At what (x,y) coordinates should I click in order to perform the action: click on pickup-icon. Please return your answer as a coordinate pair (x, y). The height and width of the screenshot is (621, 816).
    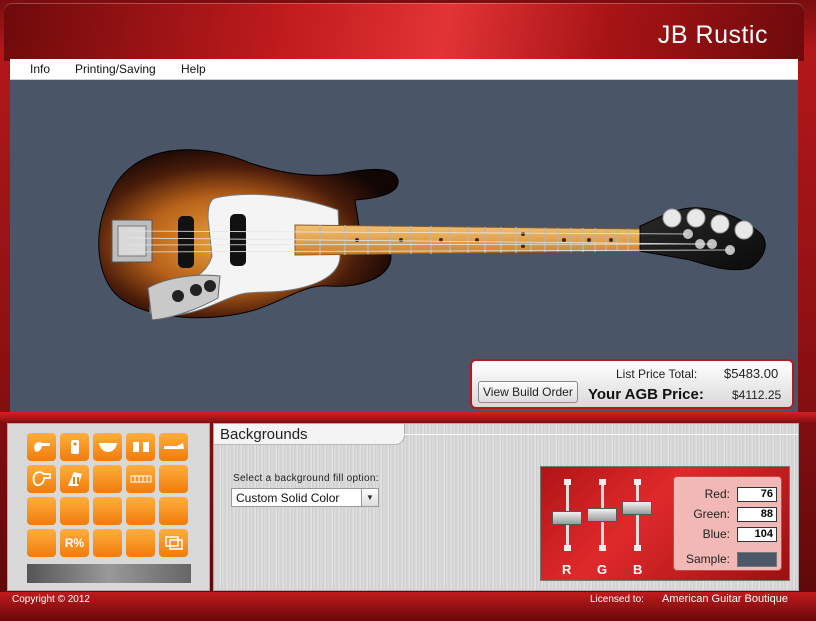
    Looking at the image, I should click on (107, 447).